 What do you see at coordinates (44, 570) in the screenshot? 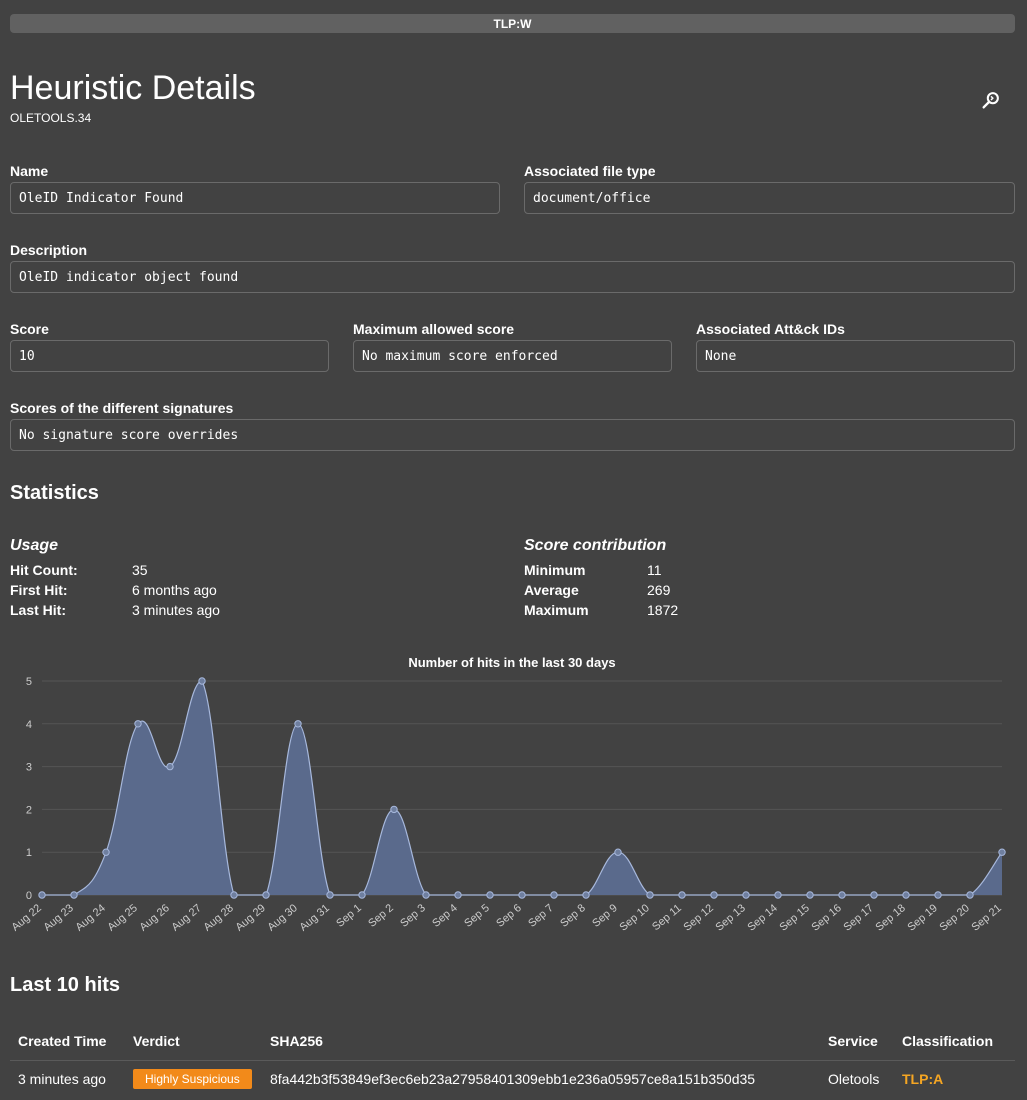
I see `usage-key-hit-count: Hit Count:` at bounding box center [44, 570].